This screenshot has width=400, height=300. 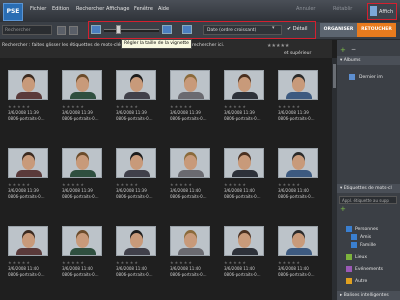 I want to click on thumbnail-size-slider, so click(x=131, y=30).